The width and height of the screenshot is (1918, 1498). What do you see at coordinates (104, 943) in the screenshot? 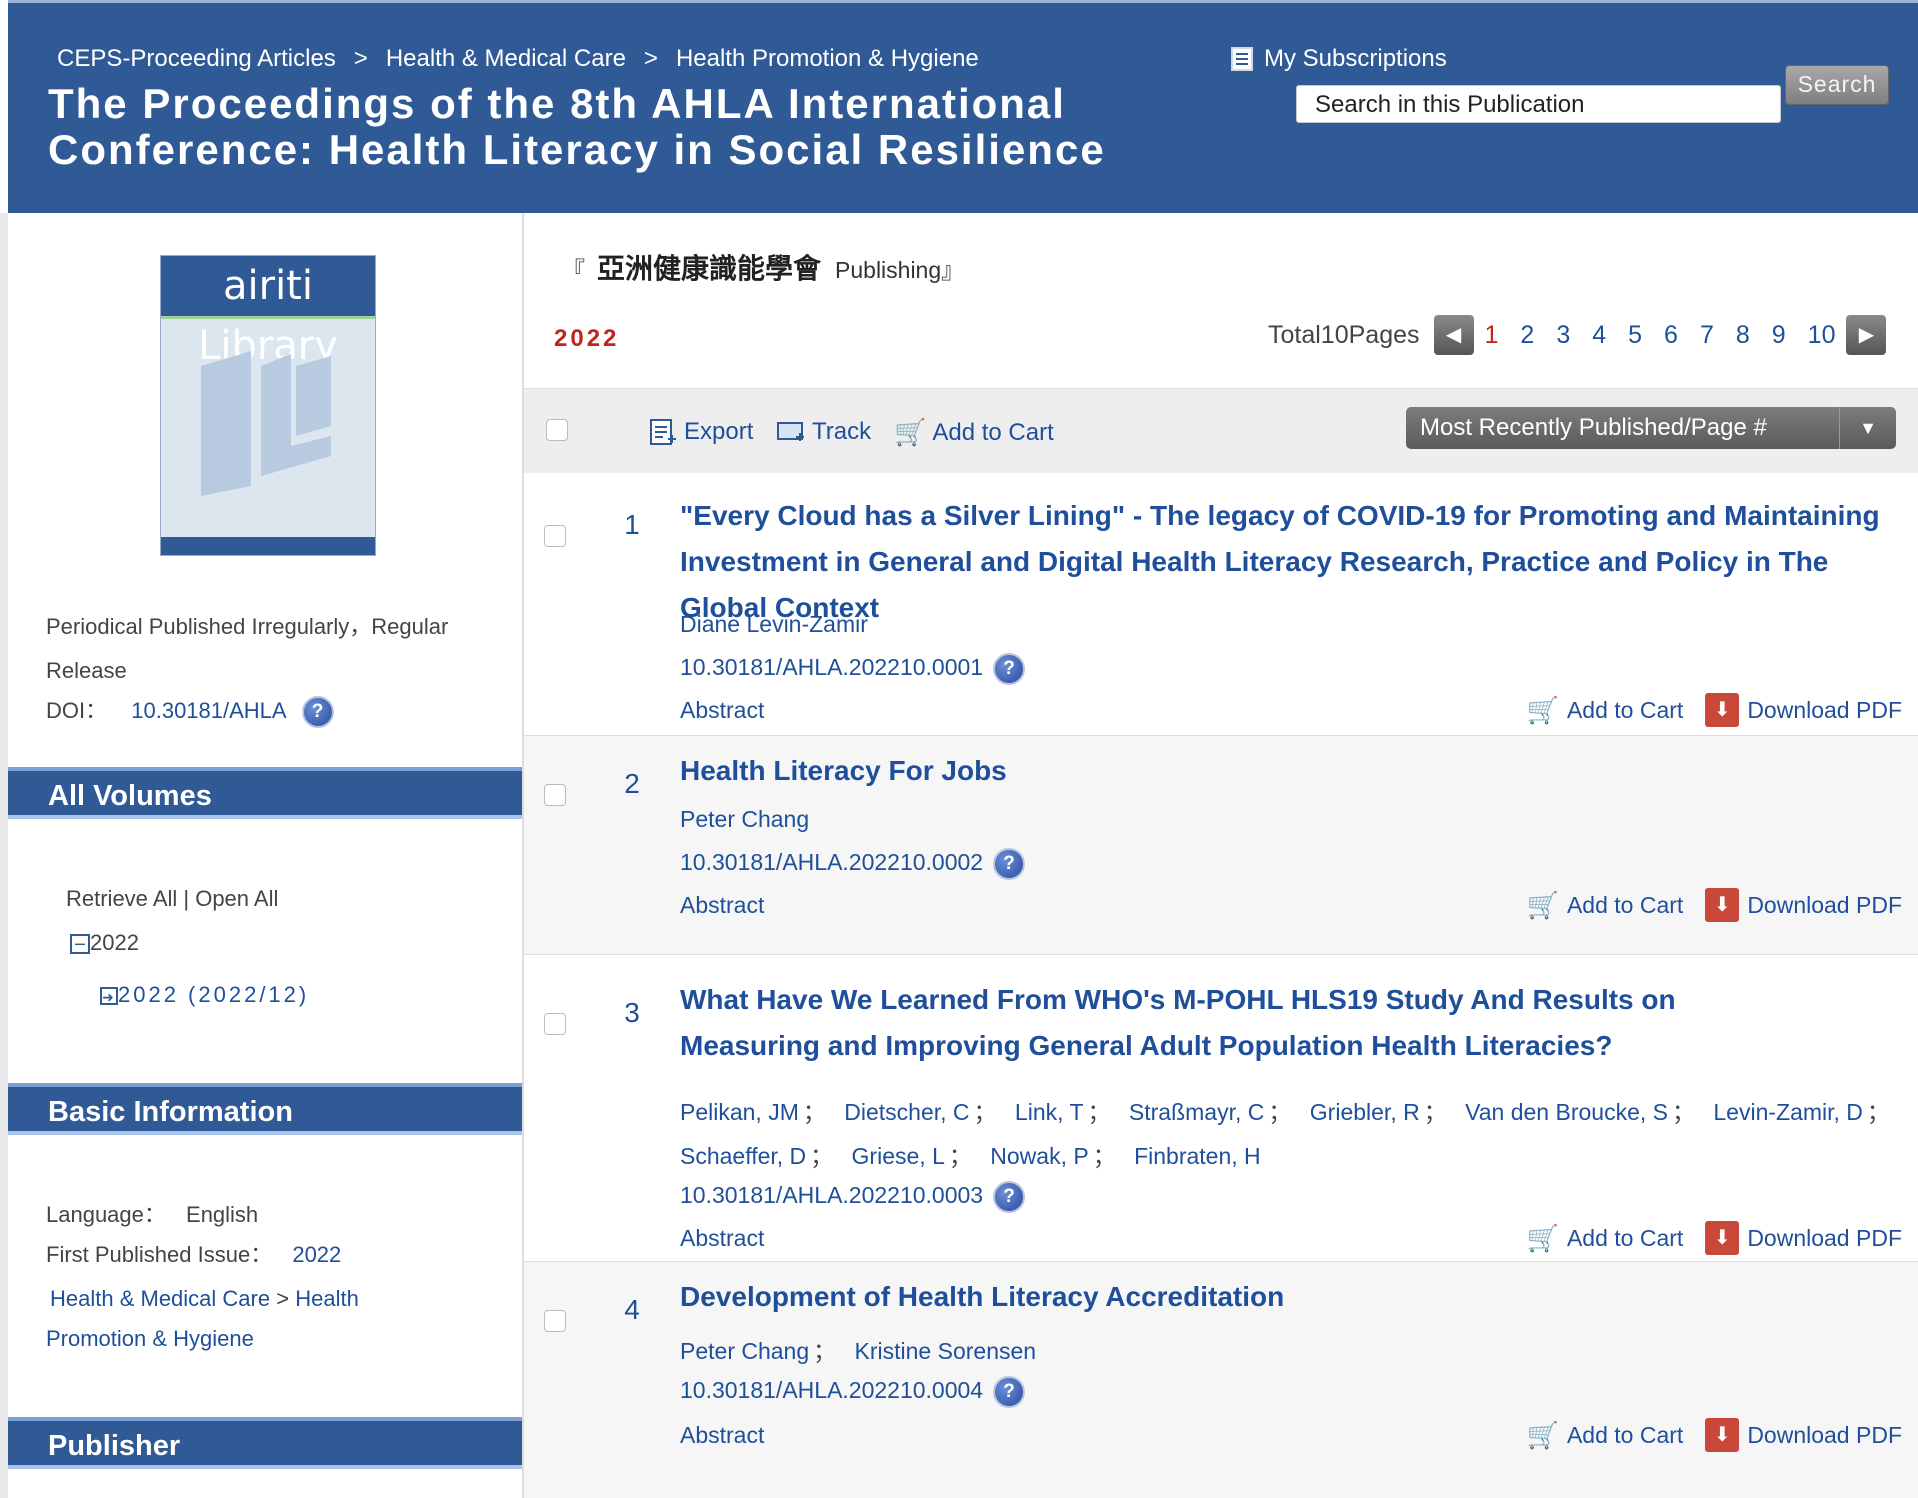
I see `volume-year-2022: −2022` at bounding box center [104, 943].